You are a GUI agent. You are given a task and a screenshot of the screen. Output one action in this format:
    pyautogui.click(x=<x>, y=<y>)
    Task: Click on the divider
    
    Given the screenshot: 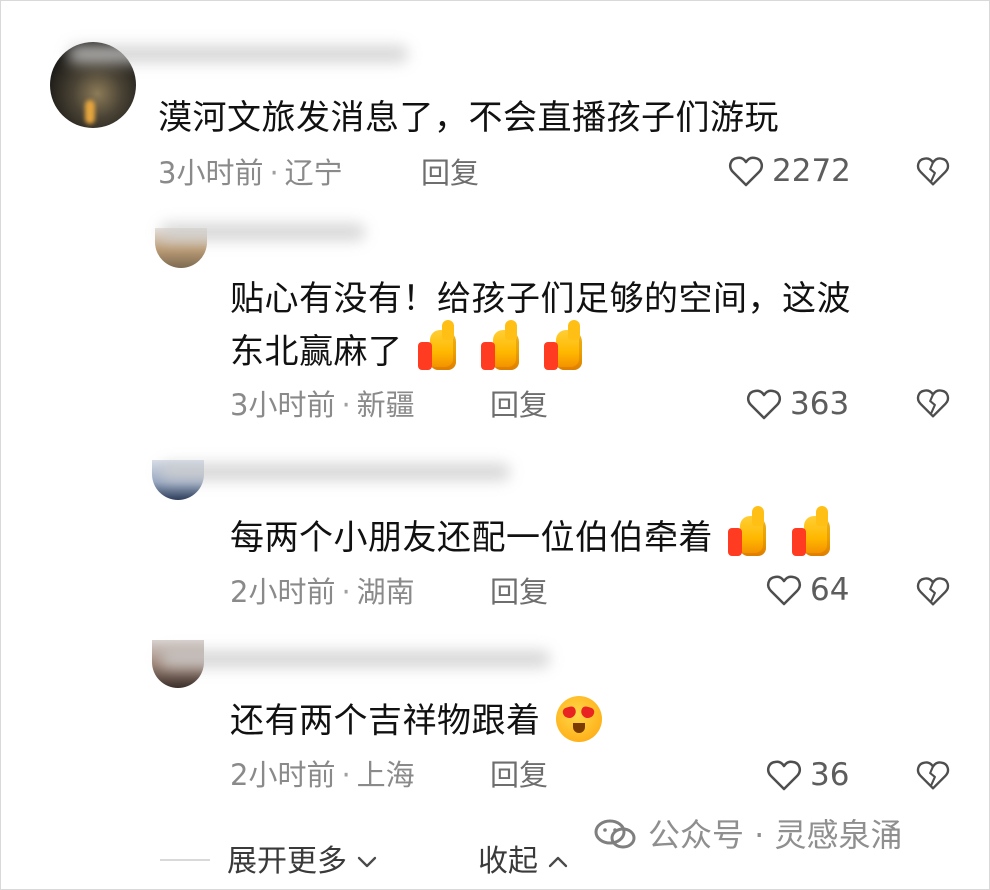 What is the action you would take?
    pyautogui.click(x=185, y=860)
    